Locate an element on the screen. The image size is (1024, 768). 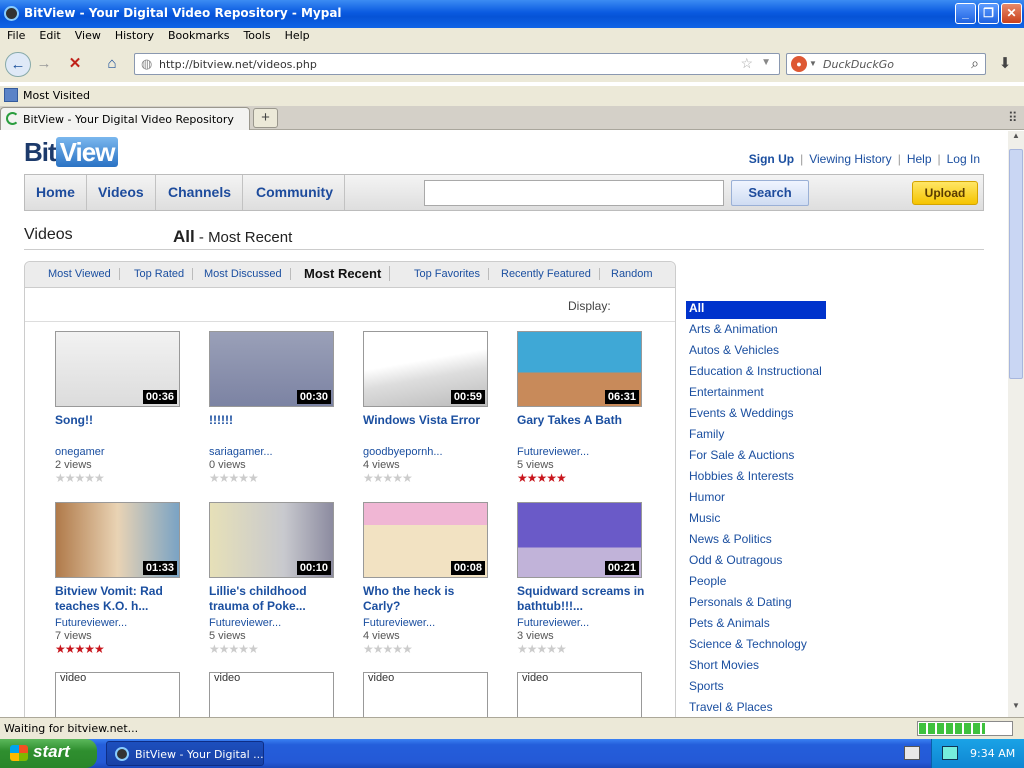
menu-edit: Edit is located at coordinates (49, 35).